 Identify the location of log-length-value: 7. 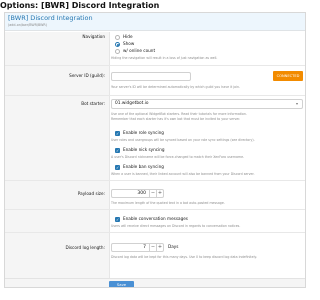
(130, 247).